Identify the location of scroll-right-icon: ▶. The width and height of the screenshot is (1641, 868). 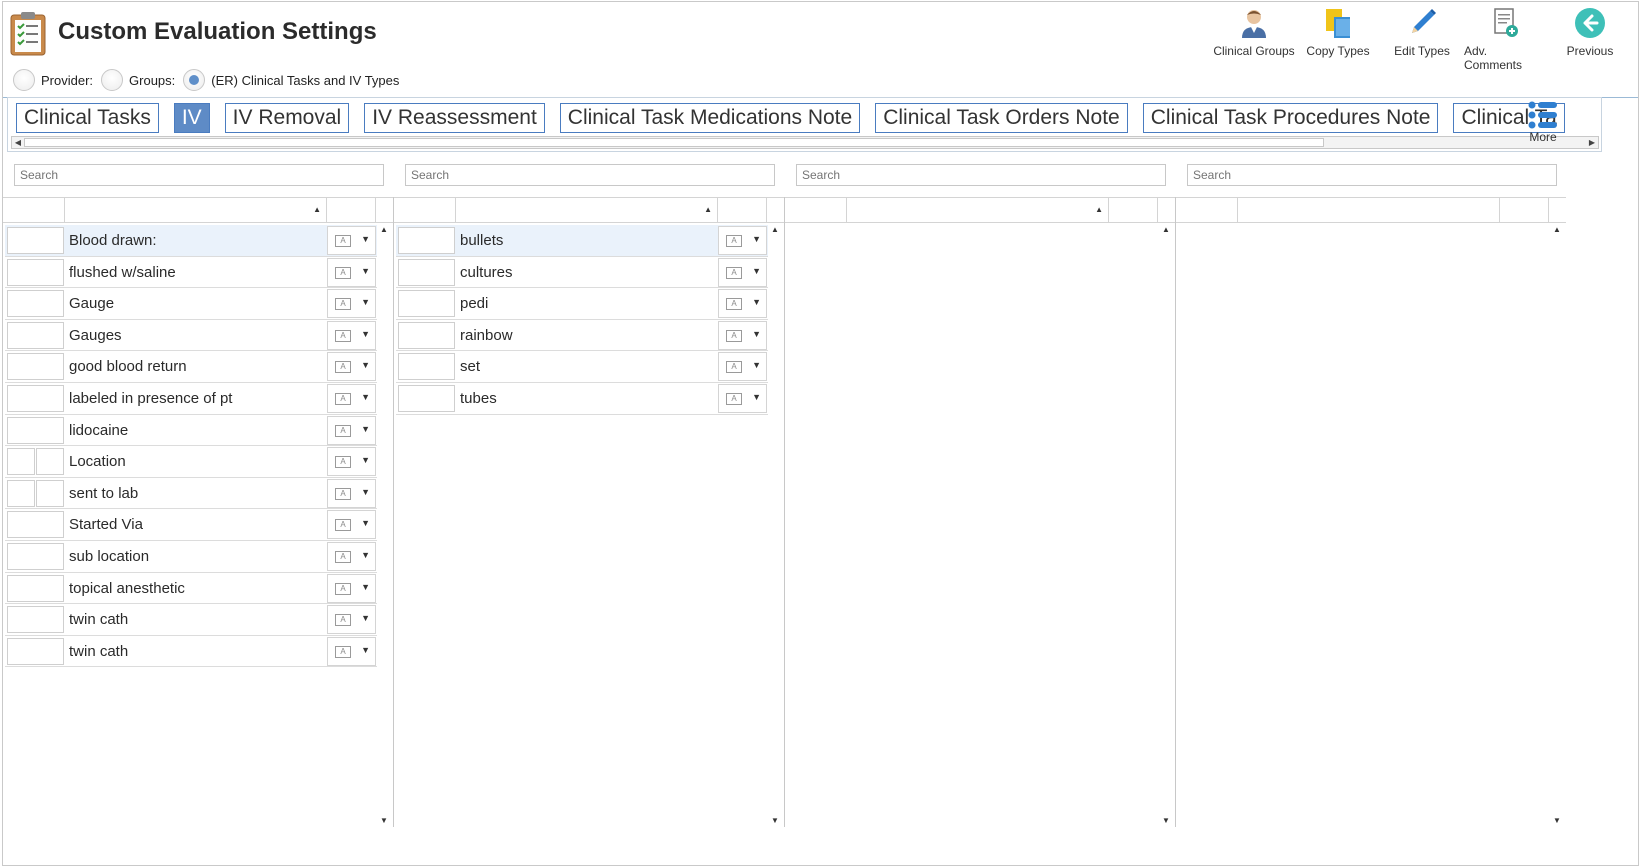
(1592, 142).